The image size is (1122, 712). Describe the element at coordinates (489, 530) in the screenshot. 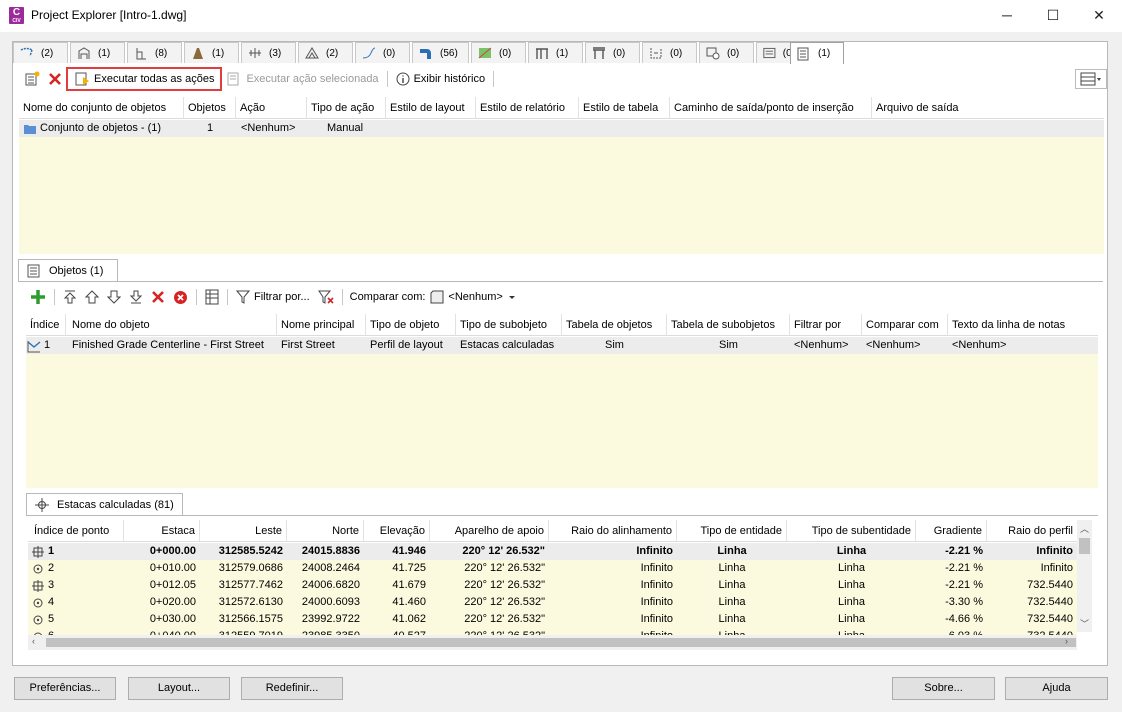

I see `column-header: Aparelho de apoio` at that location.